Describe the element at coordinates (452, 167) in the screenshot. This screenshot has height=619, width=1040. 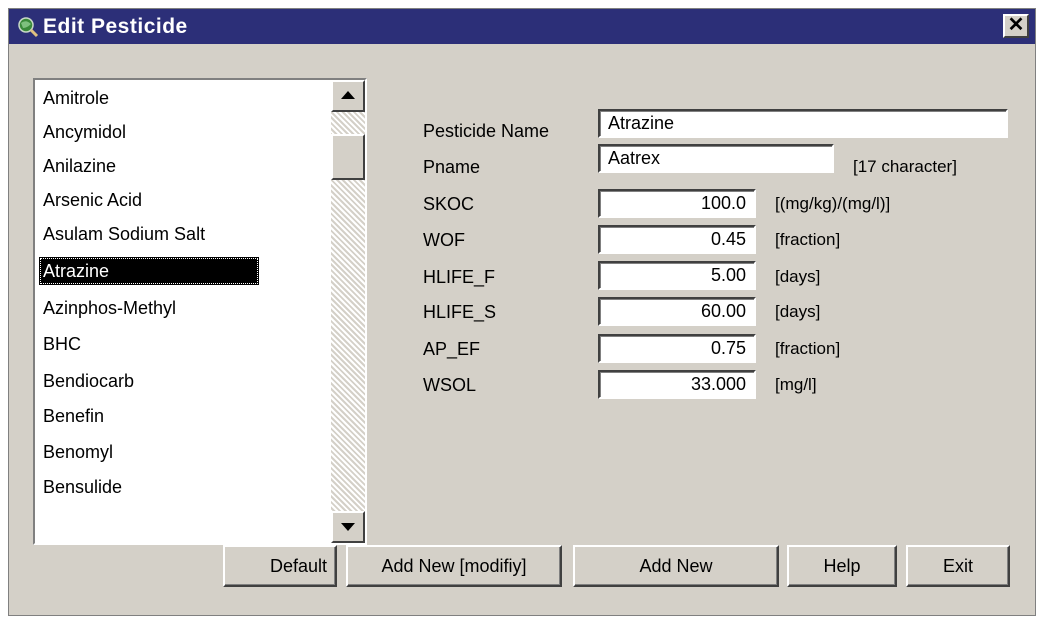
I see `pname-label: Pname` at that location.